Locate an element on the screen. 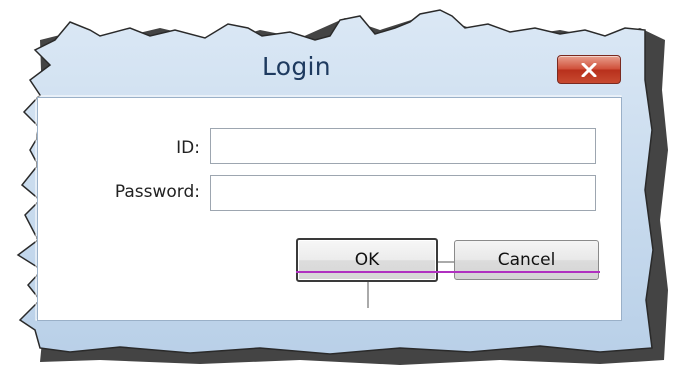  close-icon is located at coordinates (589, 69).